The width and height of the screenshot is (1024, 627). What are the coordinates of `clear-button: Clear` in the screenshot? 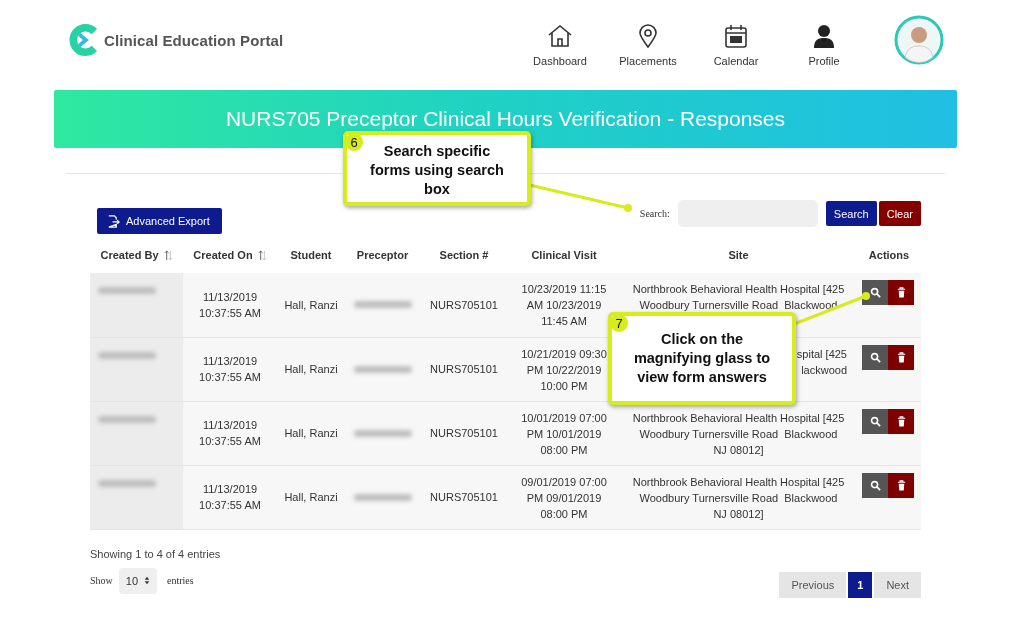 It's located at (899, 213).